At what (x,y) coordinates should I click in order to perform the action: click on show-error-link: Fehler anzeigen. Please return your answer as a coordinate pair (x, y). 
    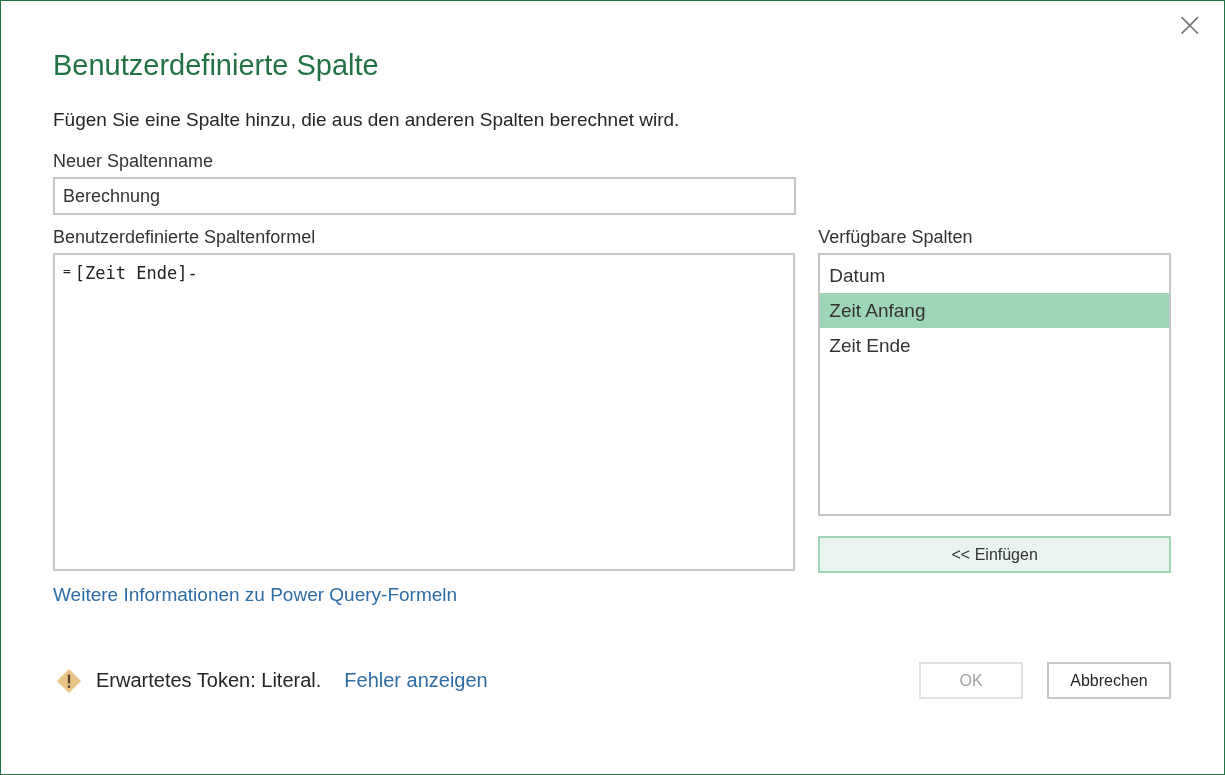
    Looking at the image, I should click on (416, 680).